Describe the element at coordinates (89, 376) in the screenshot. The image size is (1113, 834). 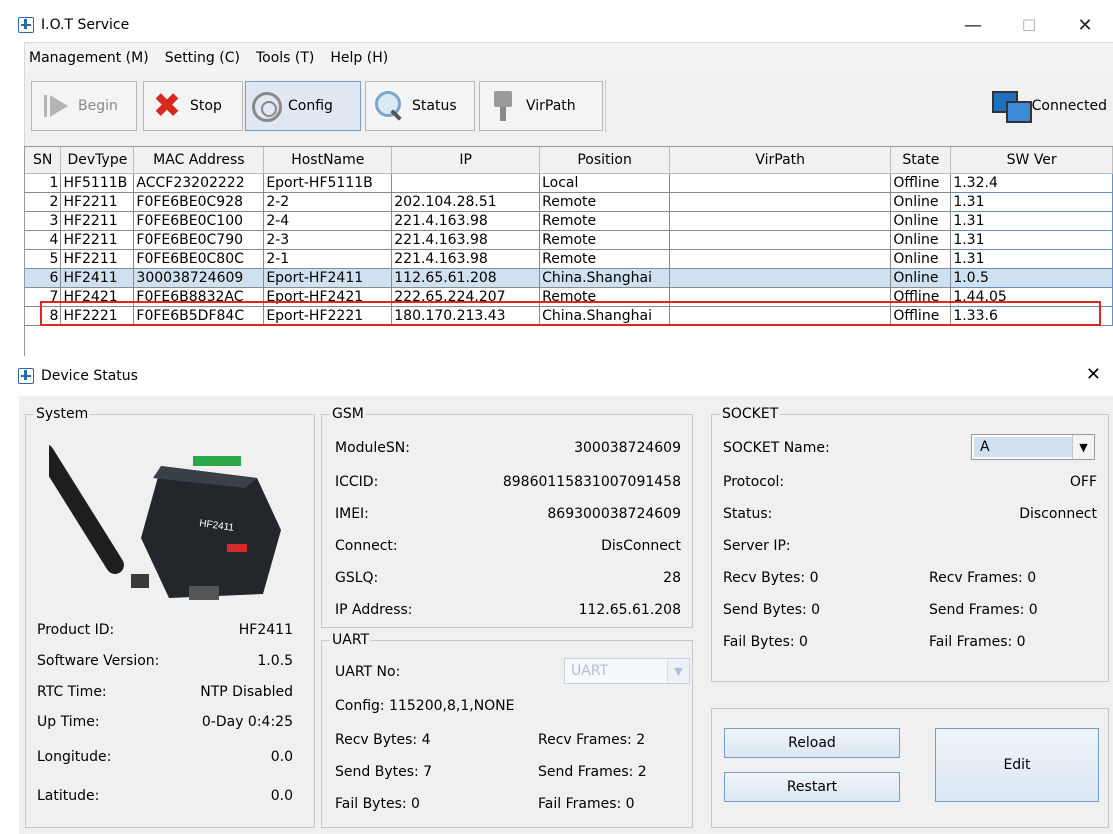
I see `device-status-title: Device Status` at that location.